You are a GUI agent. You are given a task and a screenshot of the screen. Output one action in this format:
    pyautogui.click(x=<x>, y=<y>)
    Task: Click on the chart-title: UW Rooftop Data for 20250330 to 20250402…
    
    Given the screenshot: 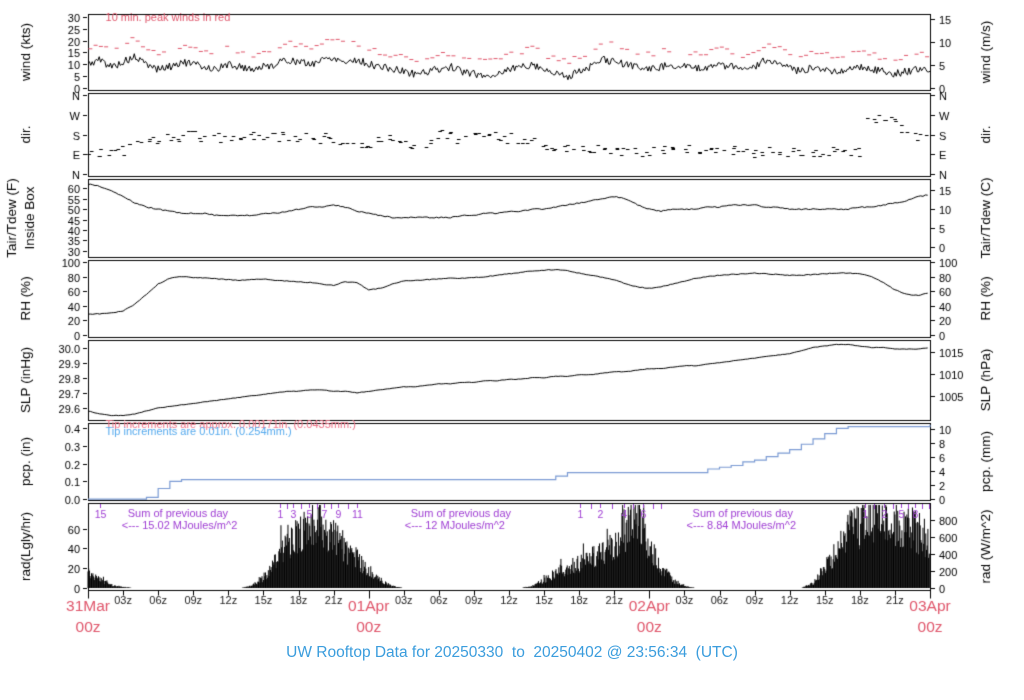 What is the action you would take?
    pyautogui.click(x=512, y=652)
    